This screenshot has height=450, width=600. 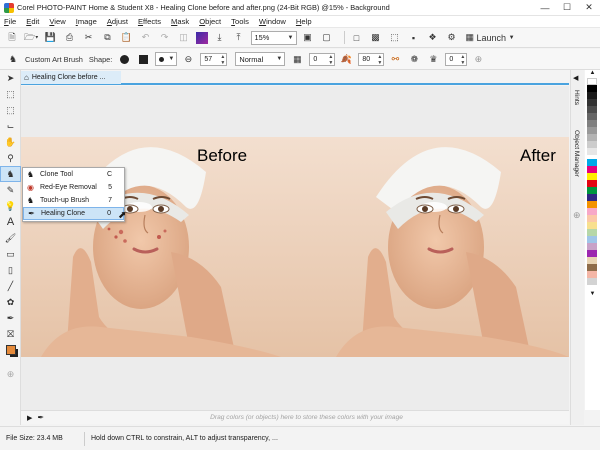 I want to click on color-palette: ▲ ▼, so click(x=592, y=240).